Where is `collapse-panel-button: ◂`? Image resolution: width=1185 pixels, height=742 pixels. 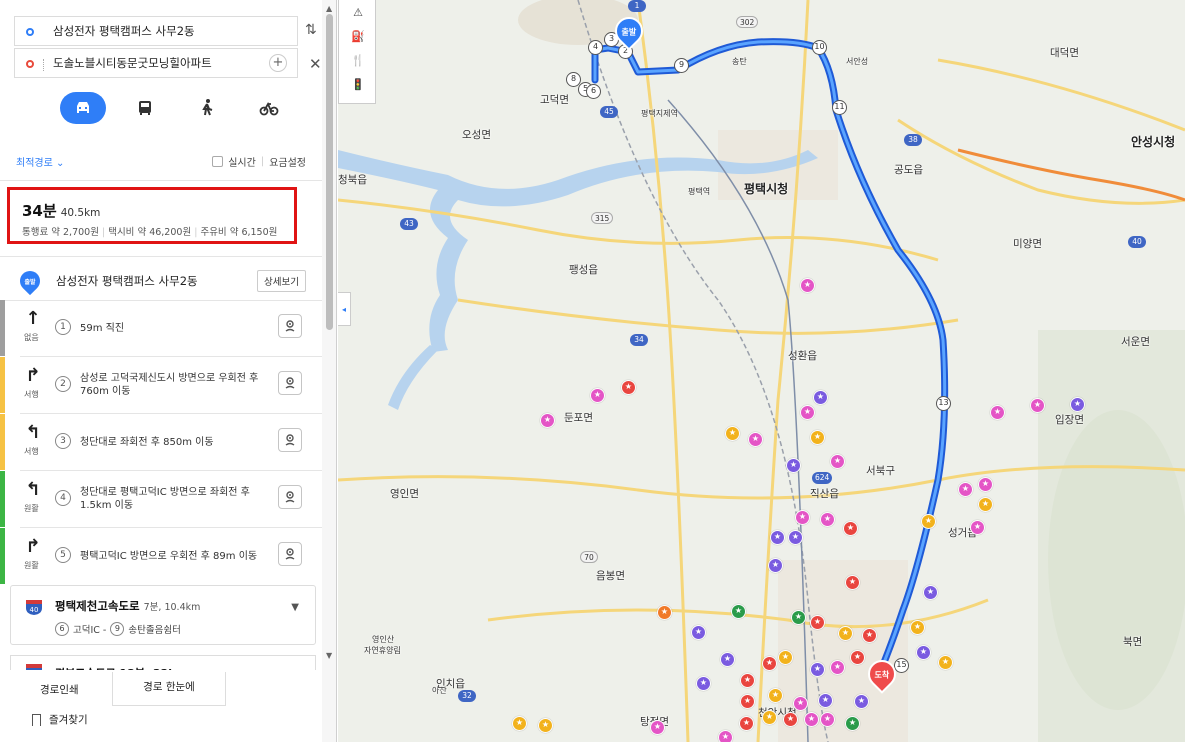 collapse-panel-button: ◂ is located at coordinates (344, 309).